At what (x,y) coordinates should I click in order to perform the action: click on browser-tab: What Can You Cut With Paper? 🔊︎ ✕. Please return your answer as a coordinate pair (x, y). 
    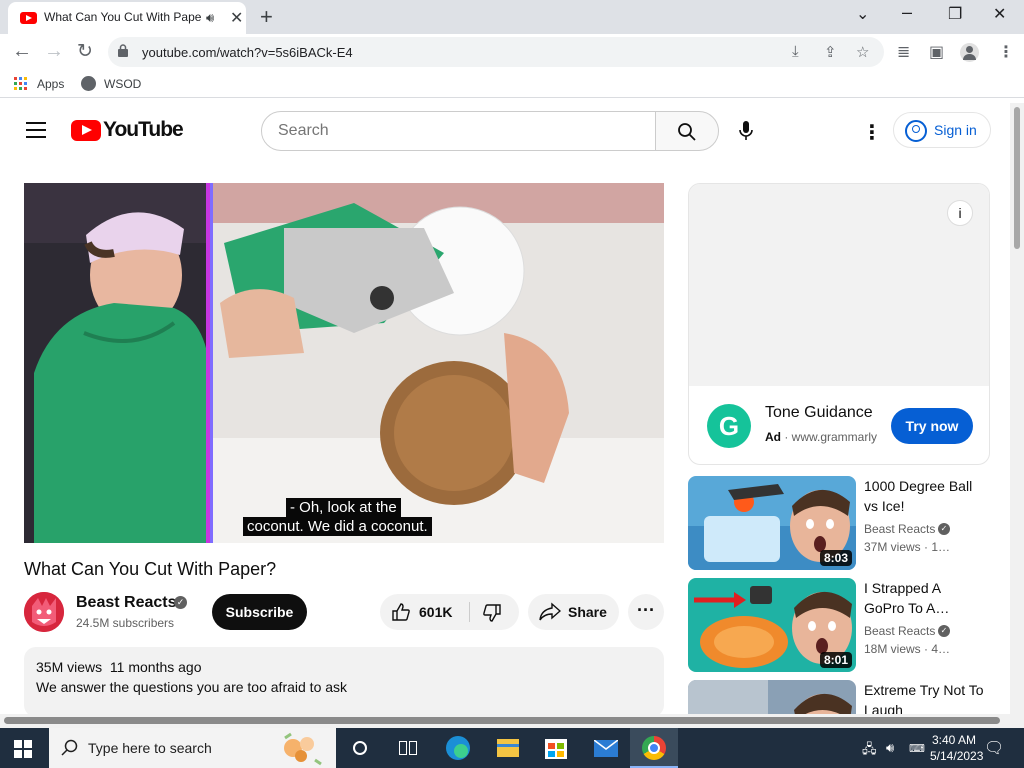
    Looking at the image, I should click on (127, 18).